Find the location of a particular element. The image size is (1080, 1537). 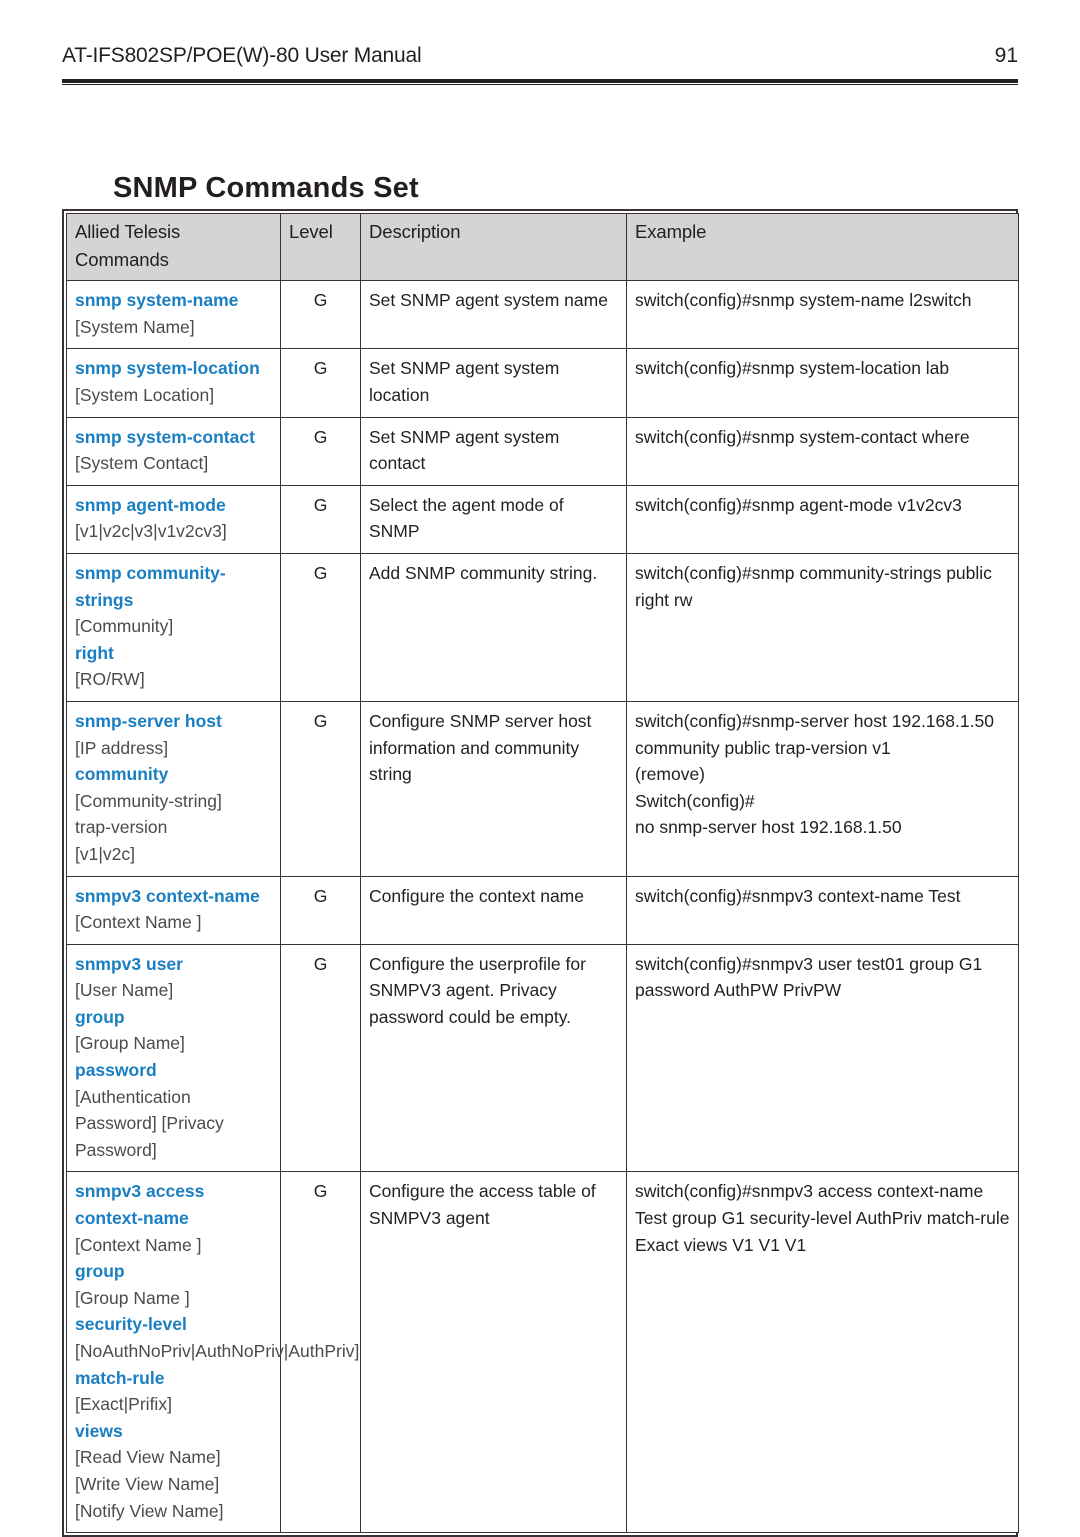

command-argument: [Group Name ] is located at coordinates (132, 1297).